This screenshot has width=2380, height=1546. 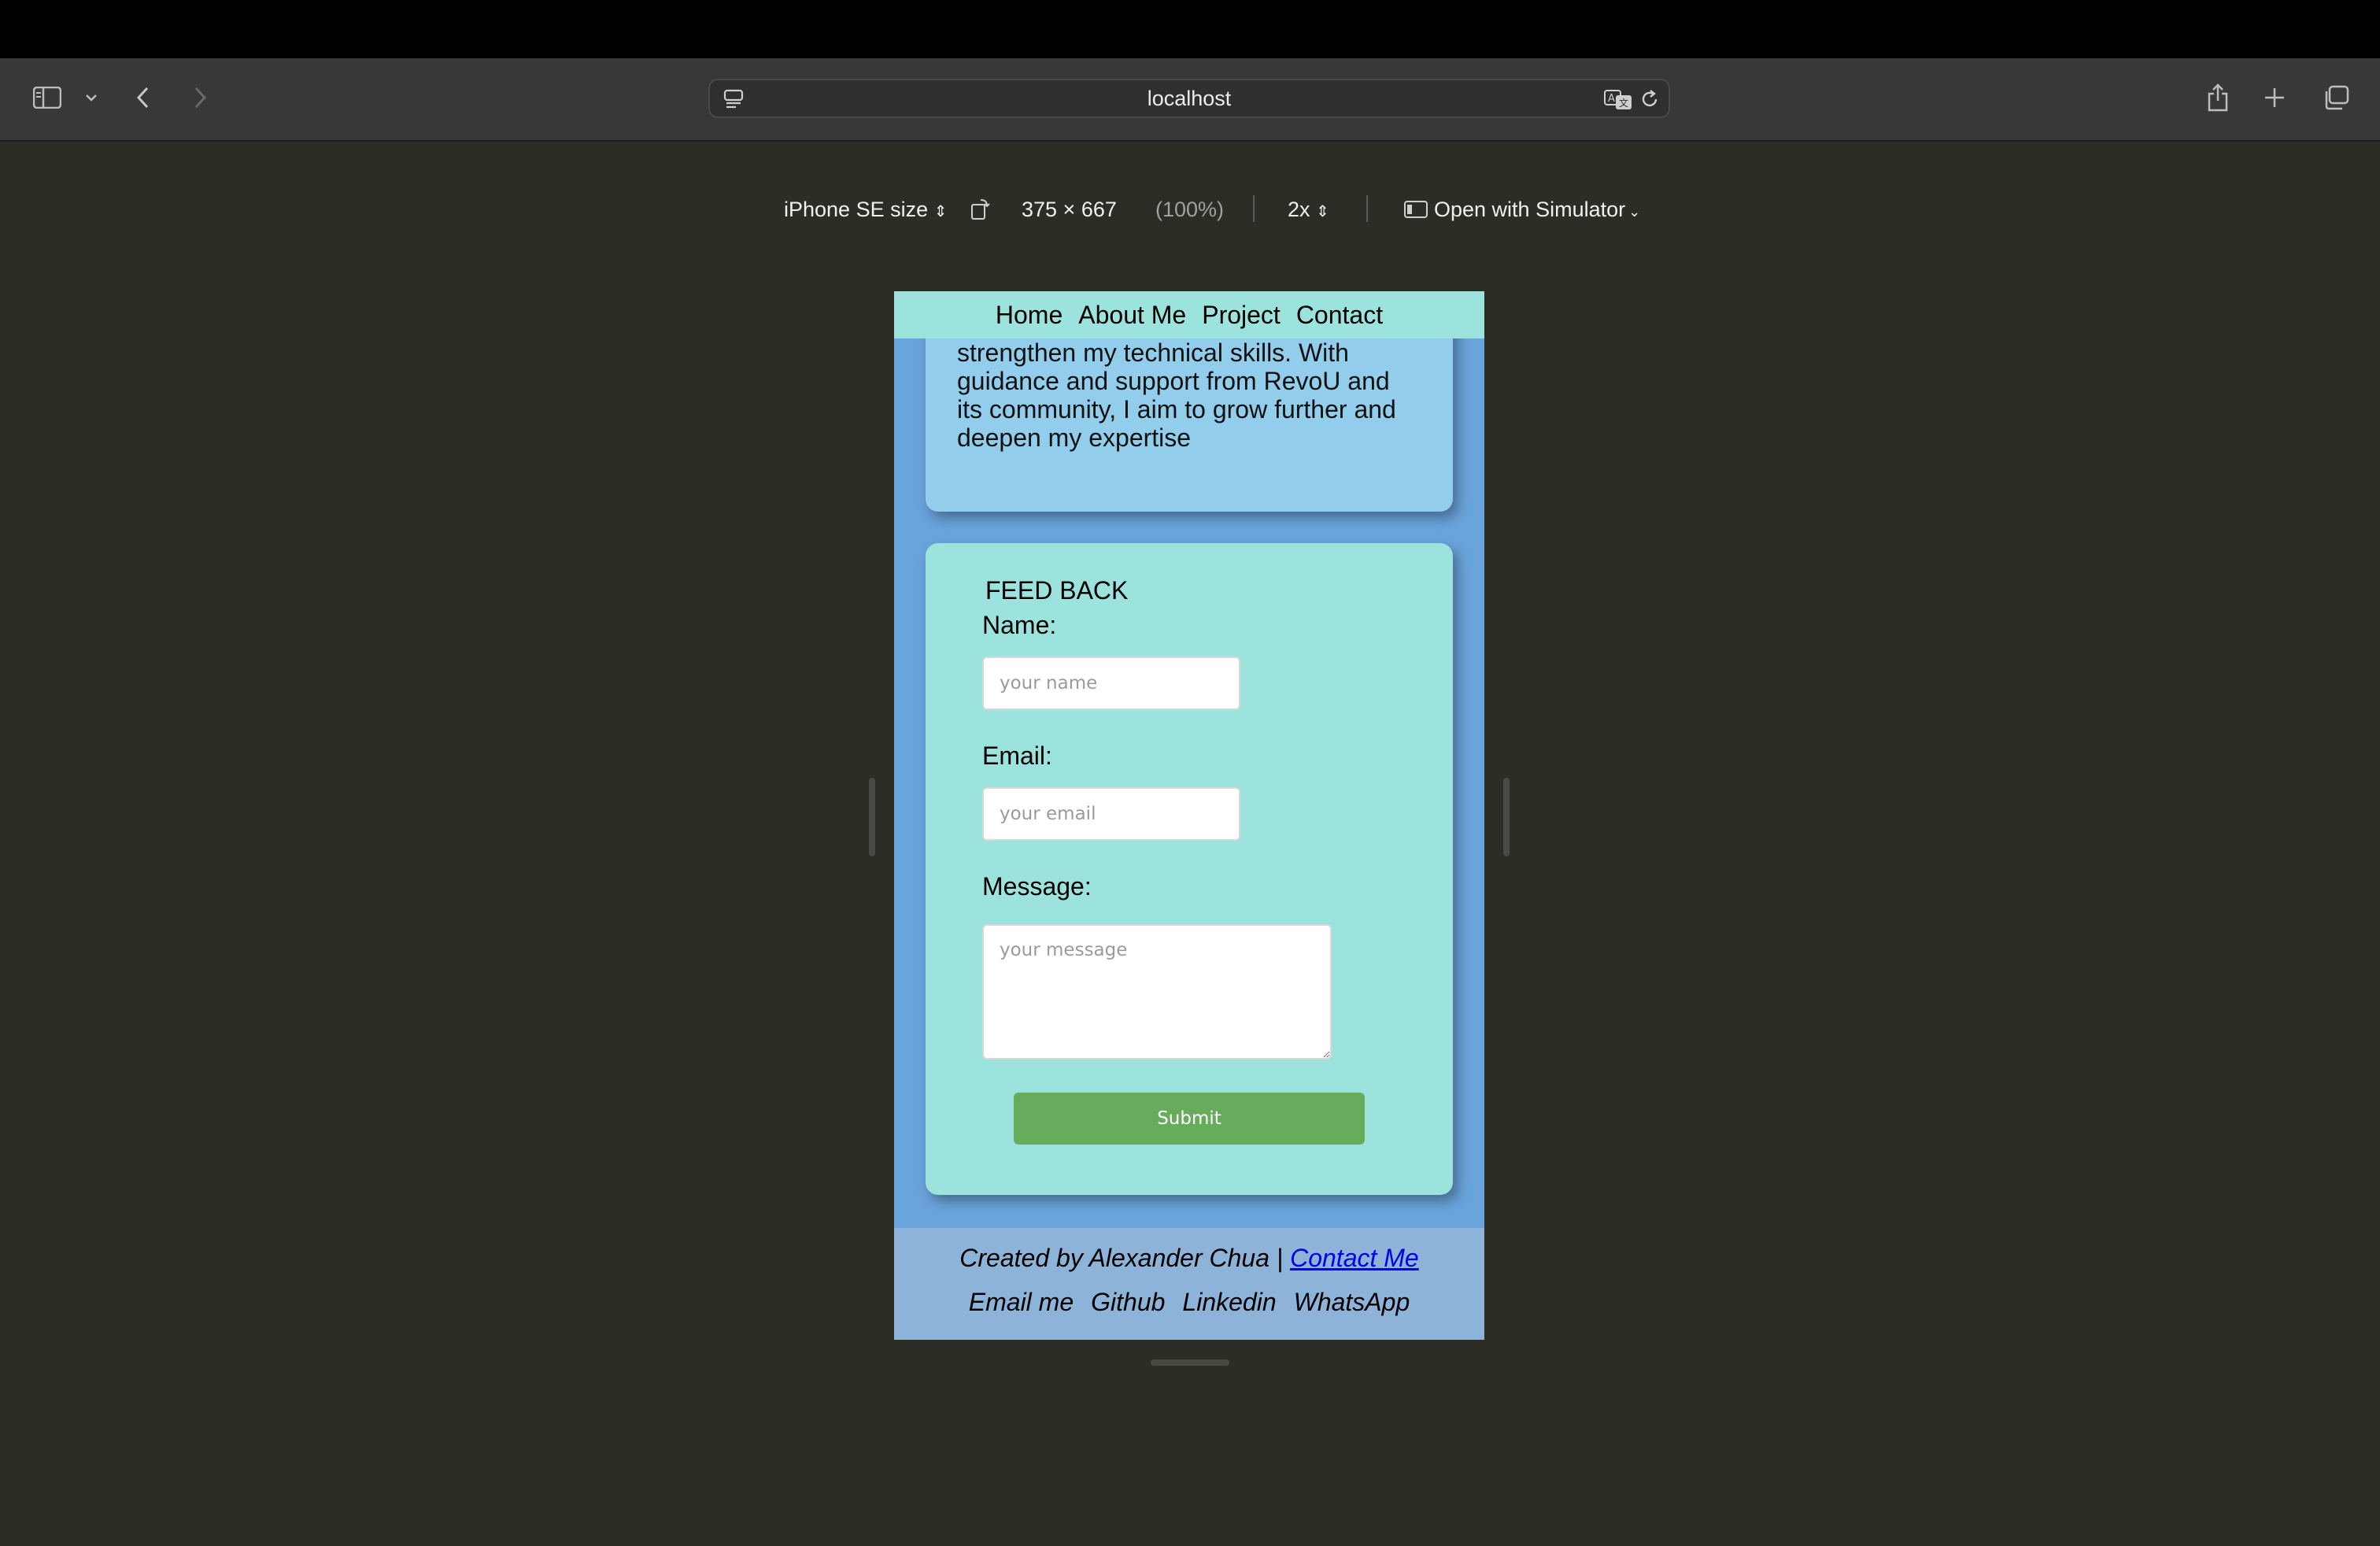 What do you see at coordinates (979, 209) in the screenshot?
I see `rotate-icon` at bounding box center [979, 209].